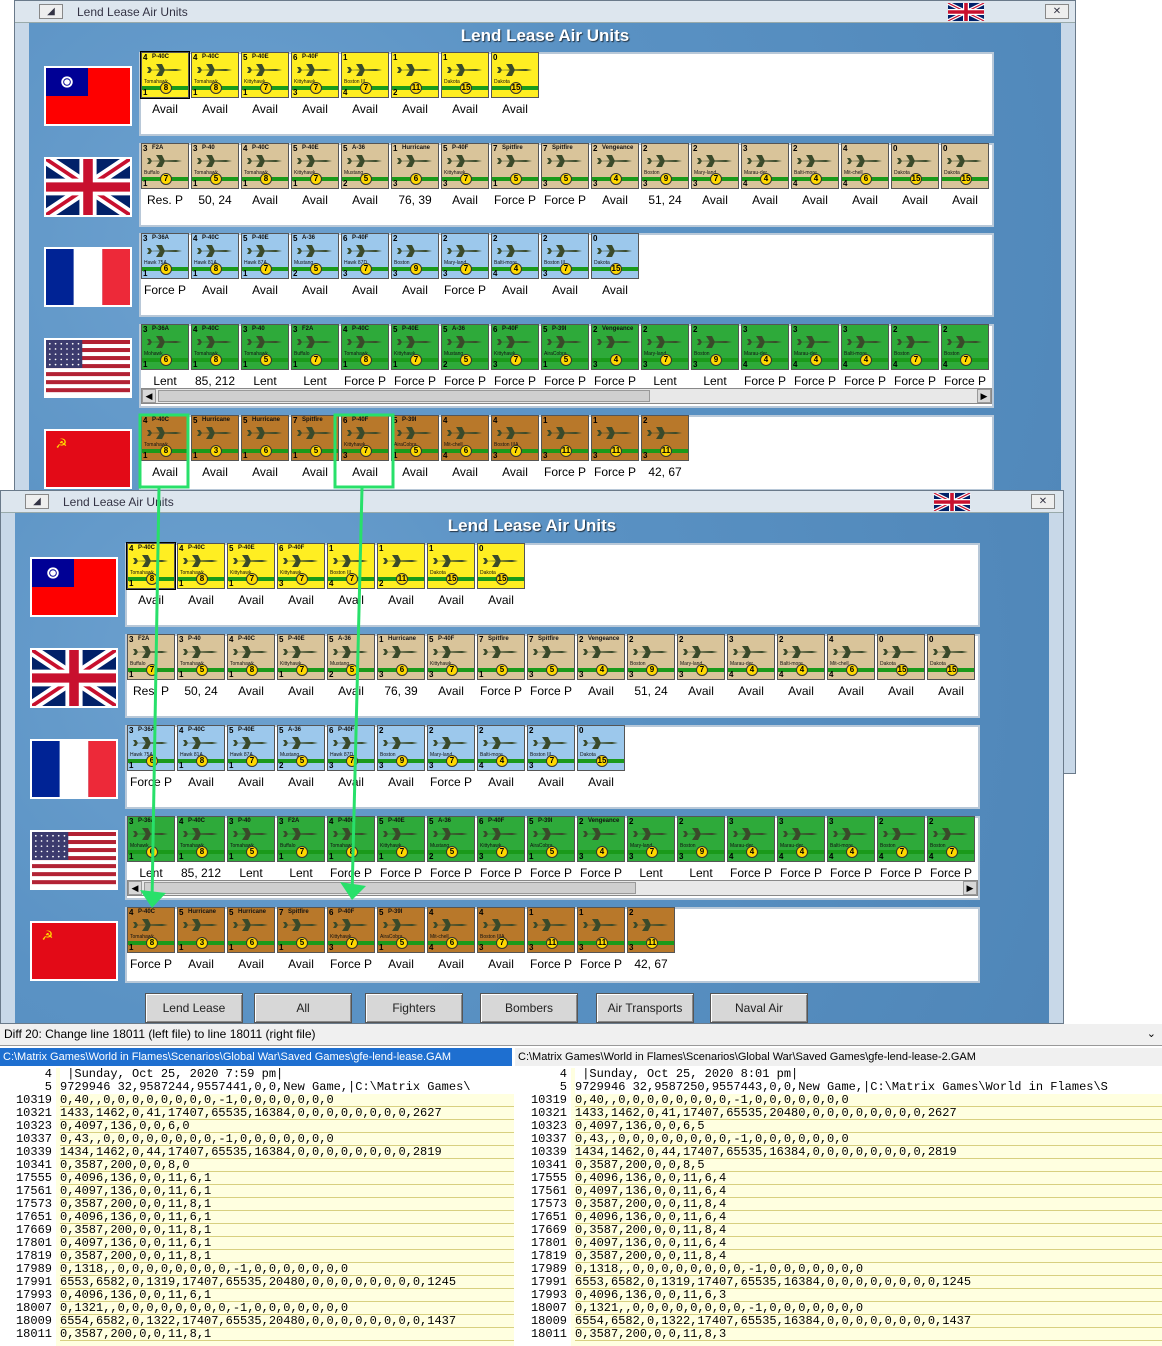 The height and width of the screenshot is (1346, 1162). What do you see at coordinates (301, 657) in the screenshot?
I see `uk-unit-counter: 5 P-40E Kittyhawk 7 1` at bounding box center [301, 657].